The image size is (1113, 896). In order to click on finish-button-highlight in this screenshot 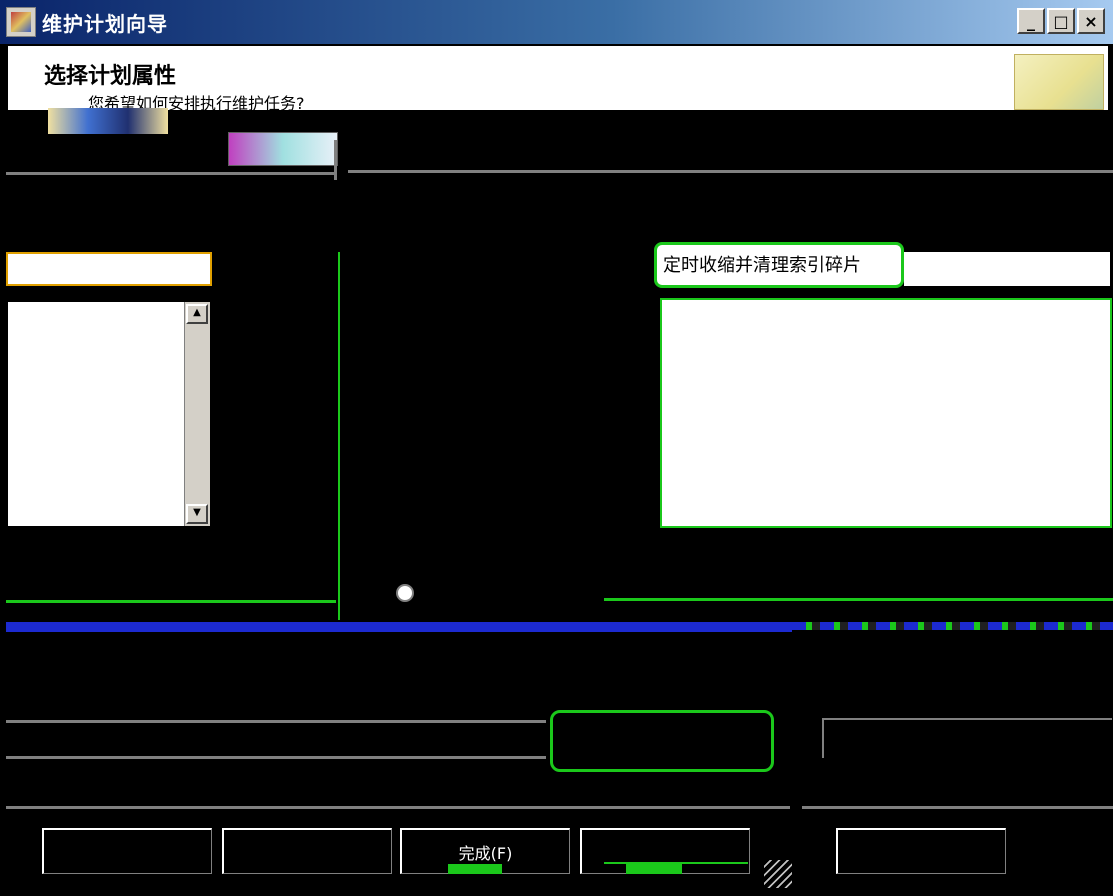, I will do `click(475, 869)`.